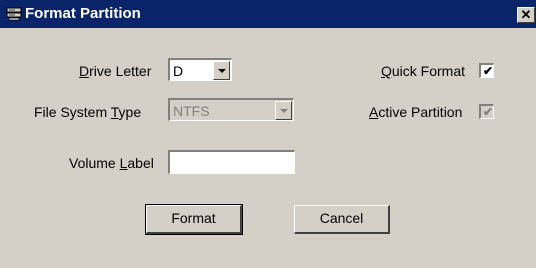 The width and height of the screenshot is (536, 268). Describe the element at coordinates (88, 112) in the screenshot. I see `file-system-type-label: File System Type` at that location.